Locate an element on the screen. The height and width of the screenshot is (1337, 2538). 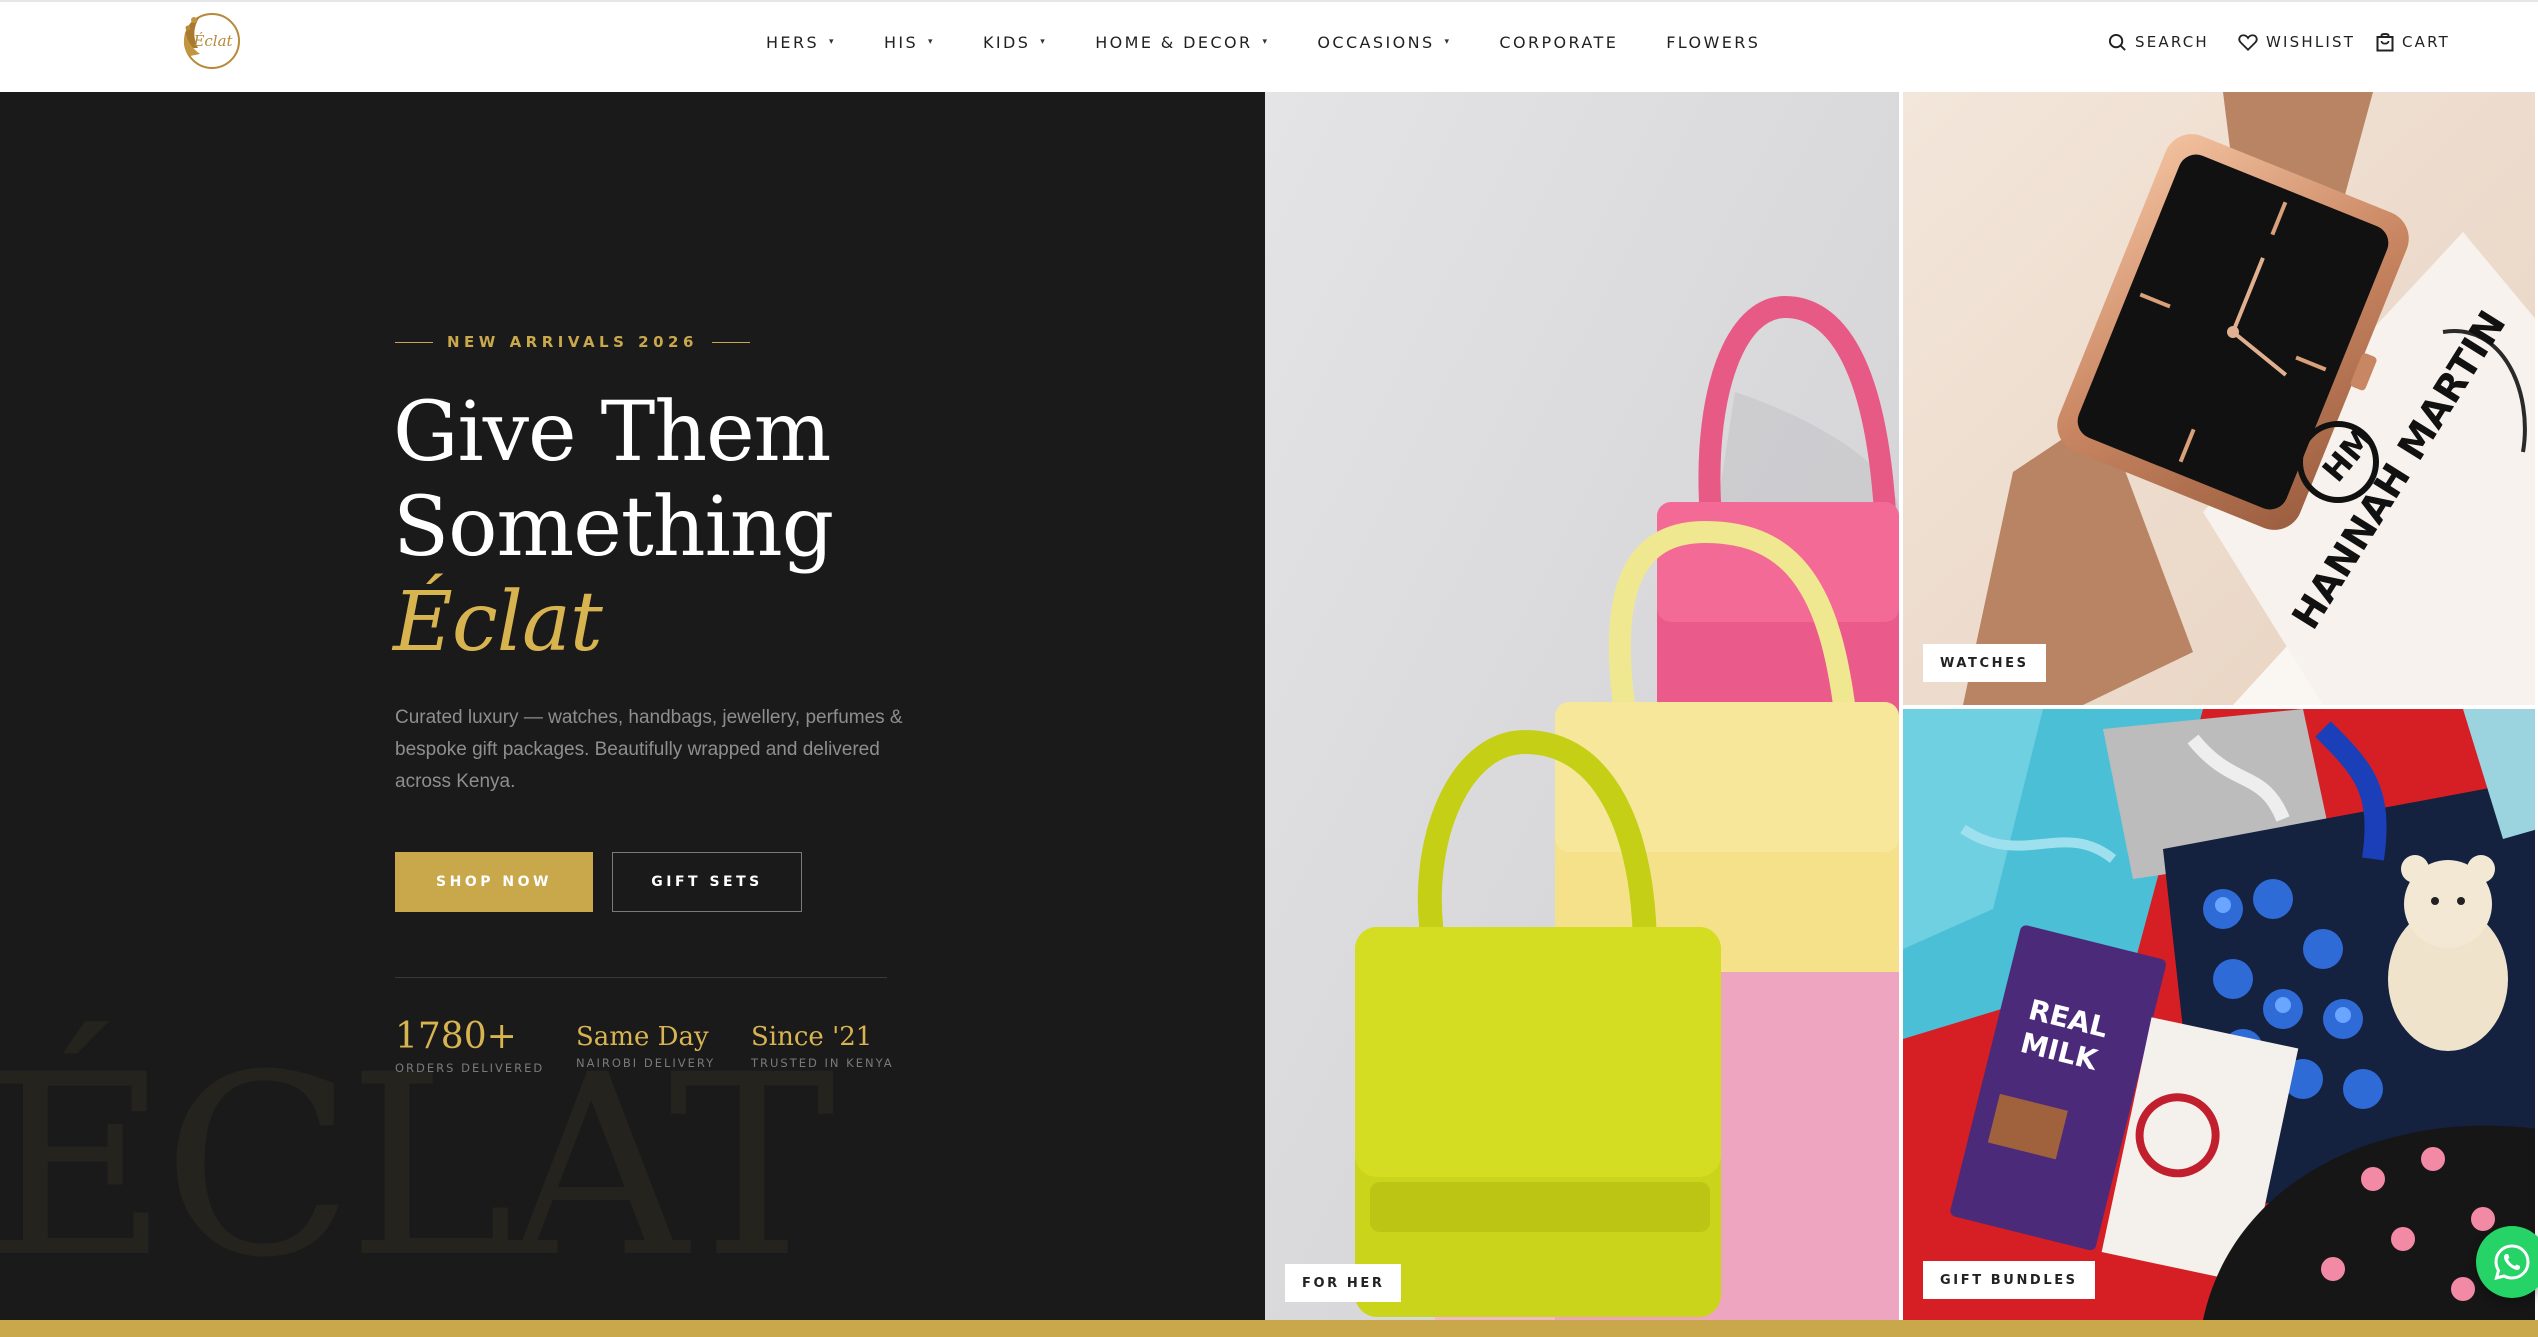
hero-headline: Give Them Something Éclat is located at coordinates (613, 527).